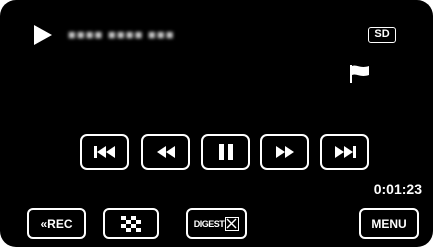 The image size is (433, 247). I want to click on digest-label: DIGEST, so click(209, 223).